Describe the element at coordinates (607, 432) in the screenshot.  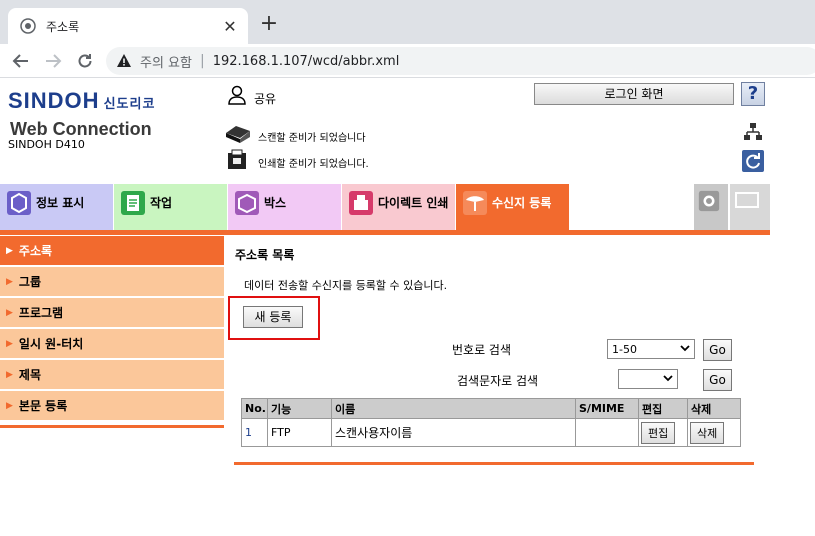
I see `row-smime` at that location.